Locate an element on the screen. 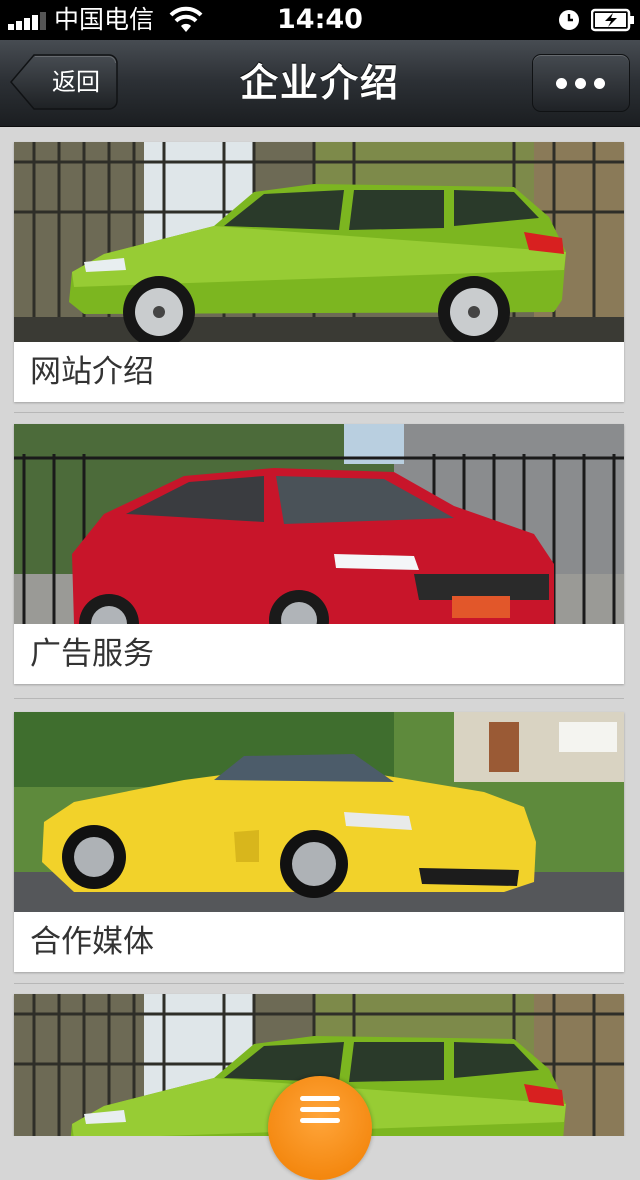  more-options-button is located at coordinates (581, 83).